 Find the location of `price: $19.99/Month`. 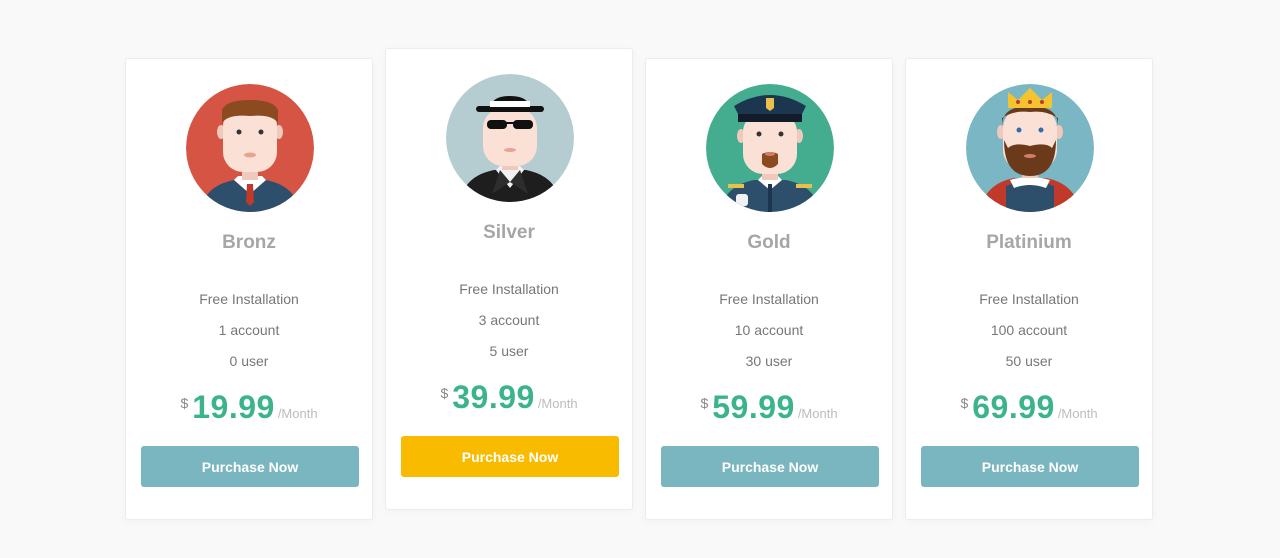

price: $19.99/Month is located at coordinates (249, 409).